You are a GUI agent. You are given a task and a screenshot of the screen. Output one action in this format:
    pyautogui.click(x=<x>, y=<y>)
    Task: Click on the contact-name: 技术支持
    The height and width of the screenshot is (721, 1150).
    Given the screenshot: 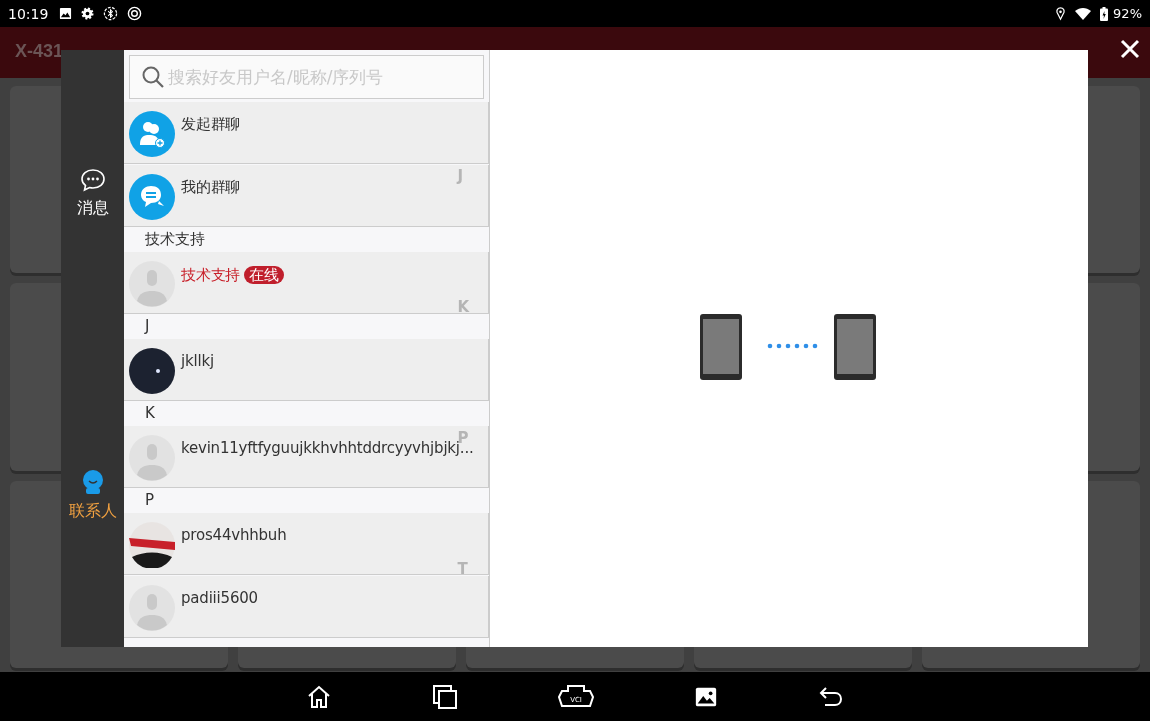 What is the action you would take?
    pyautogui.click(x=211, y=275)
    